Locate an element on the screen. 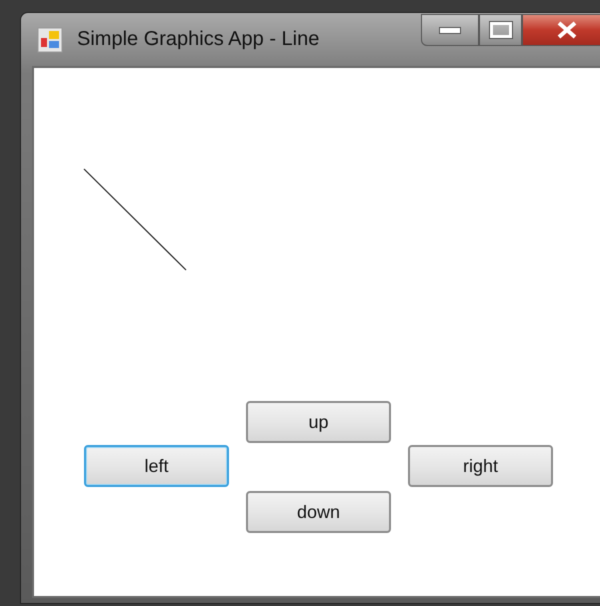  app-icon is located at coordinates (50, 39).